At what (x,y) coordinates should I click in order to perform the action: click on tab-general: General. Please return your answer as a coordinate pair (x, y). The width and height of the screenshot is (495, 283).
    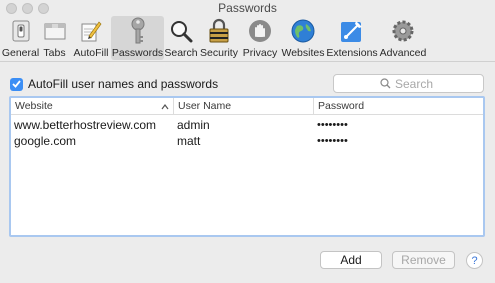
    Looking at the image, I should click on (20, 38).